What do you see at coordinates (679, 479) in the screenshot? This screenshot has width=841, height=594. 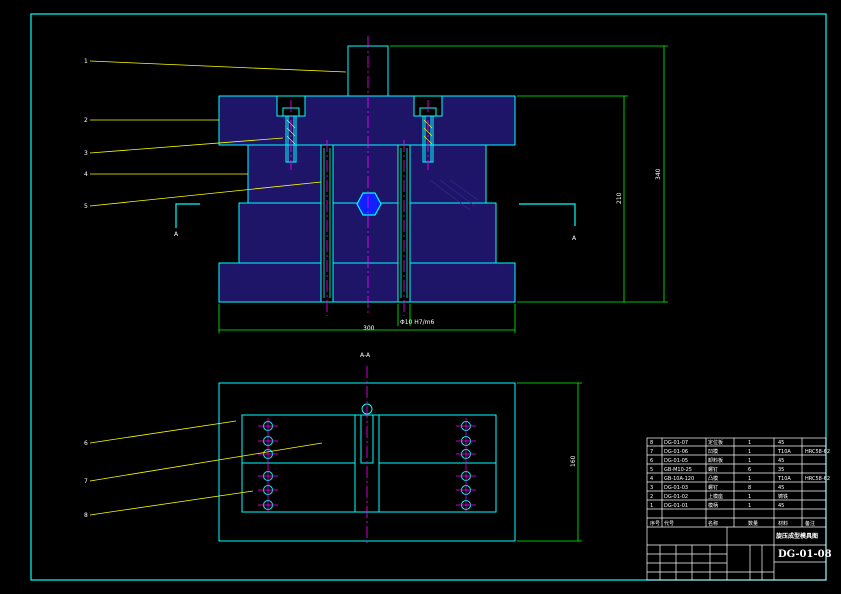 I see `bom-cell-code: GB-10A-120` at bounding box center [679, 479].